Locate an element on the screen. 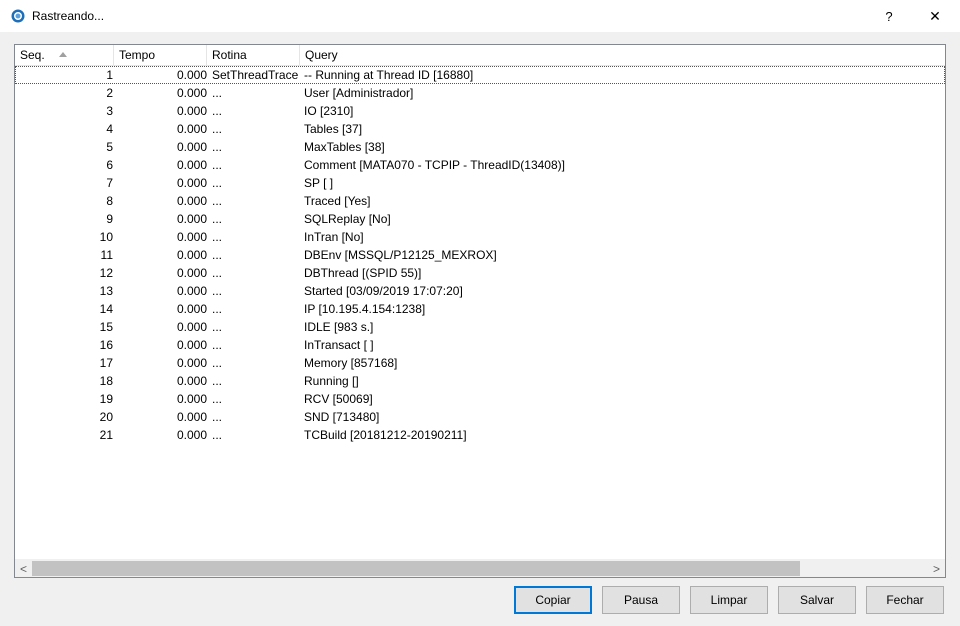 This screenshot has width=960, height=626. cell-query: User [Administrador] is located at coordinates (359, 93).